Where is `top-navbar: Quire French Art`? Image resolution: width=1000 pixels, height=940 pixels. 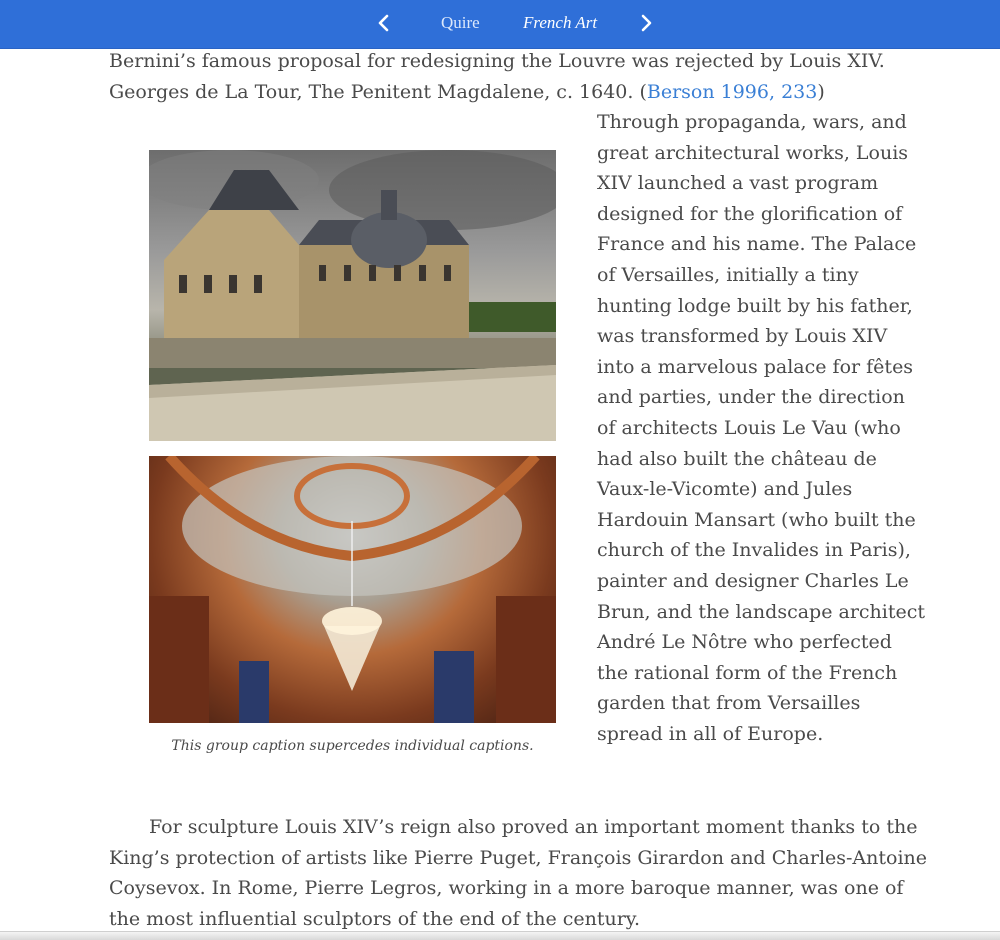 top-navbar: Quire French Art is located at coordinates (500, 24).